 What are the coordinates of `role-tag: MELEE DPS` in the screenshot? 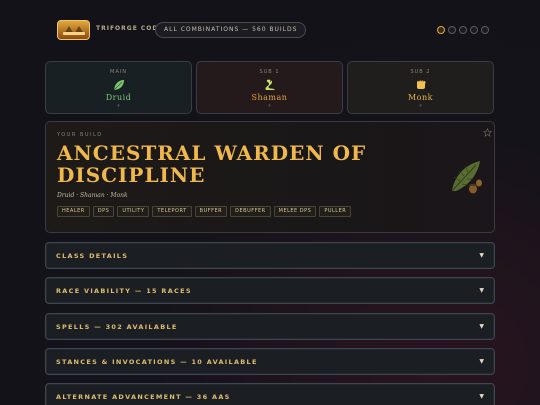 It's located at (295, 211).